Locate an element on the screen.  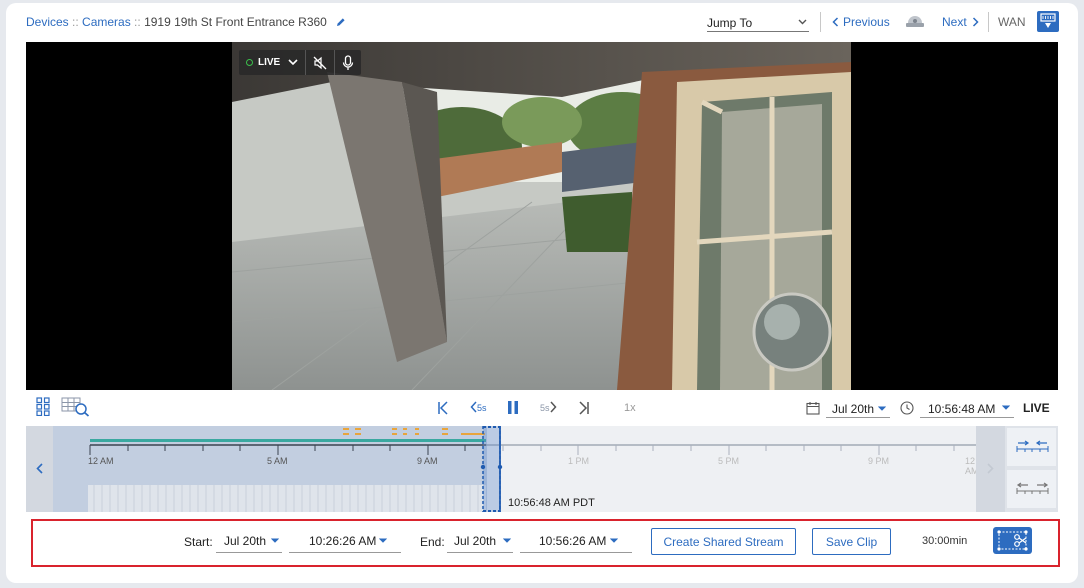
rewind-5s-button: 5s is located at coordinates (478, 407).